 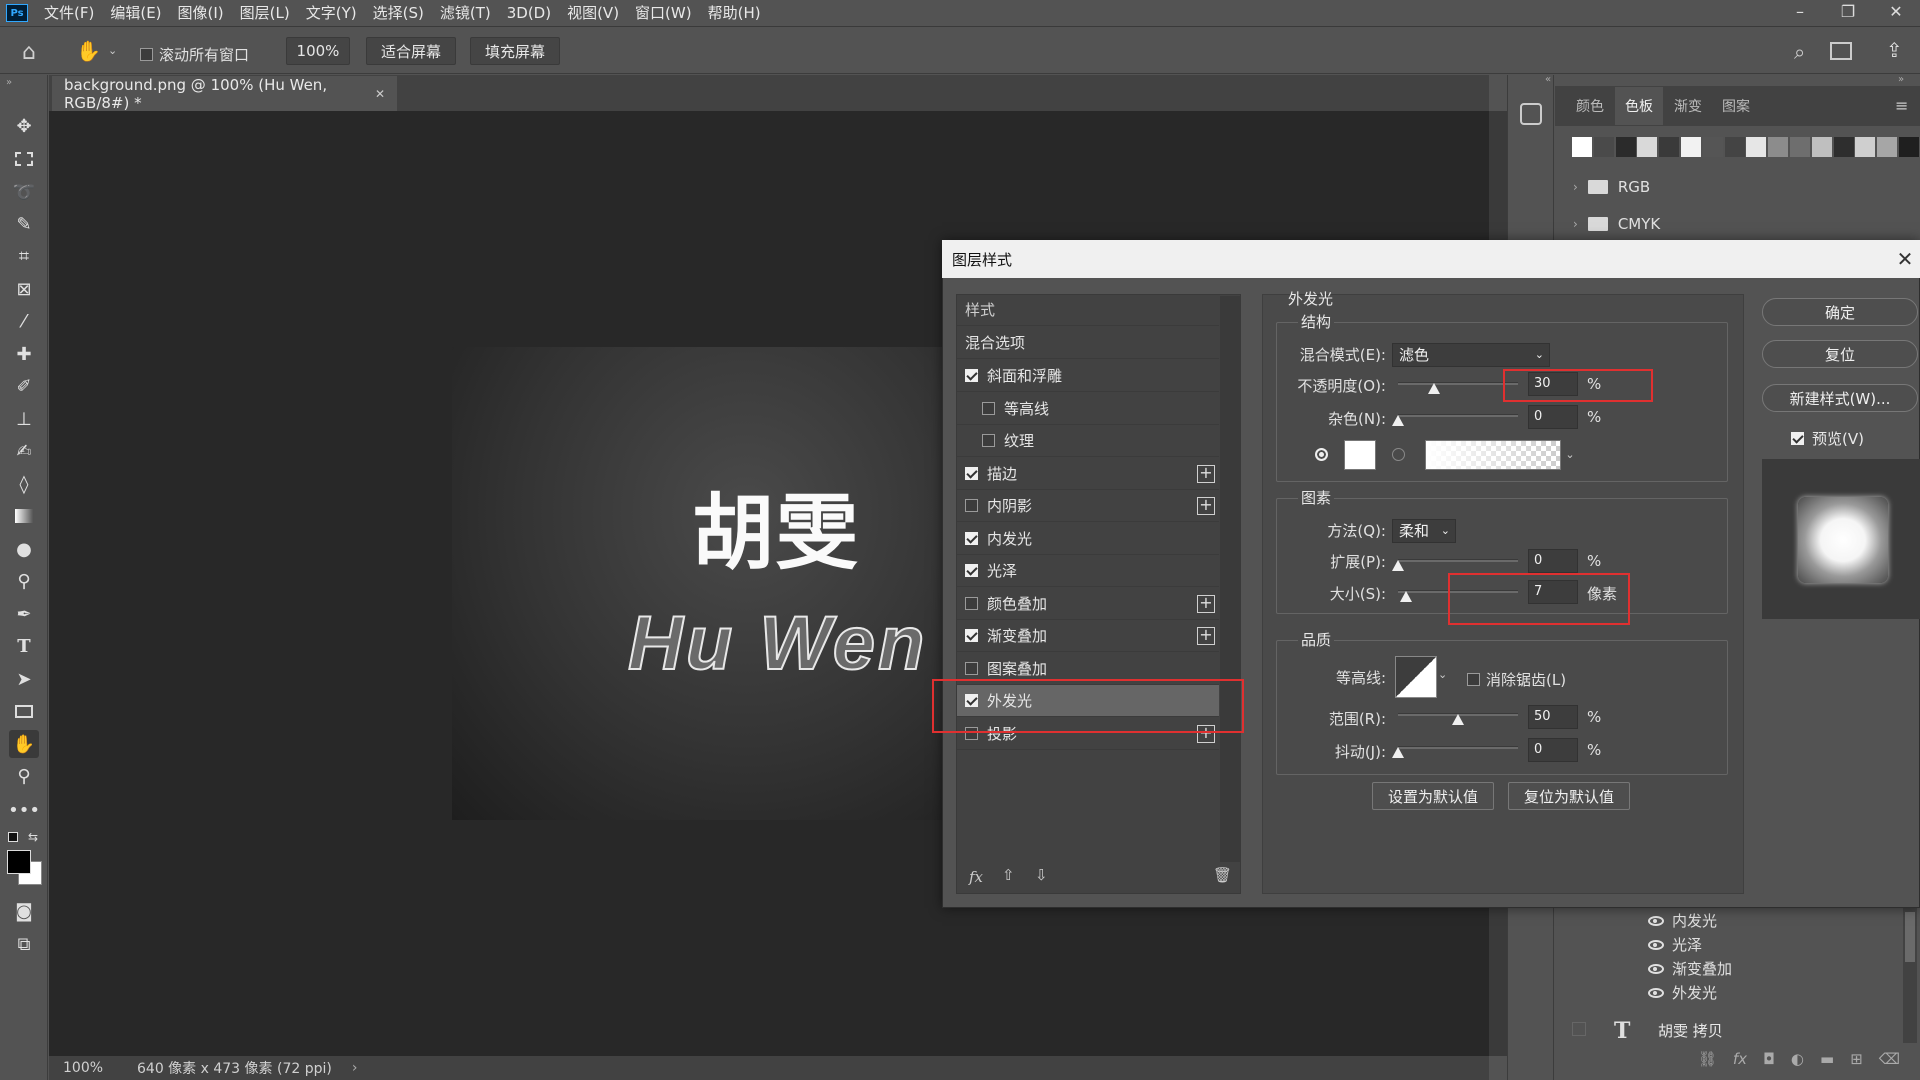 I want to click on fx-menu-icon: fx, so click(x=976, y=877).